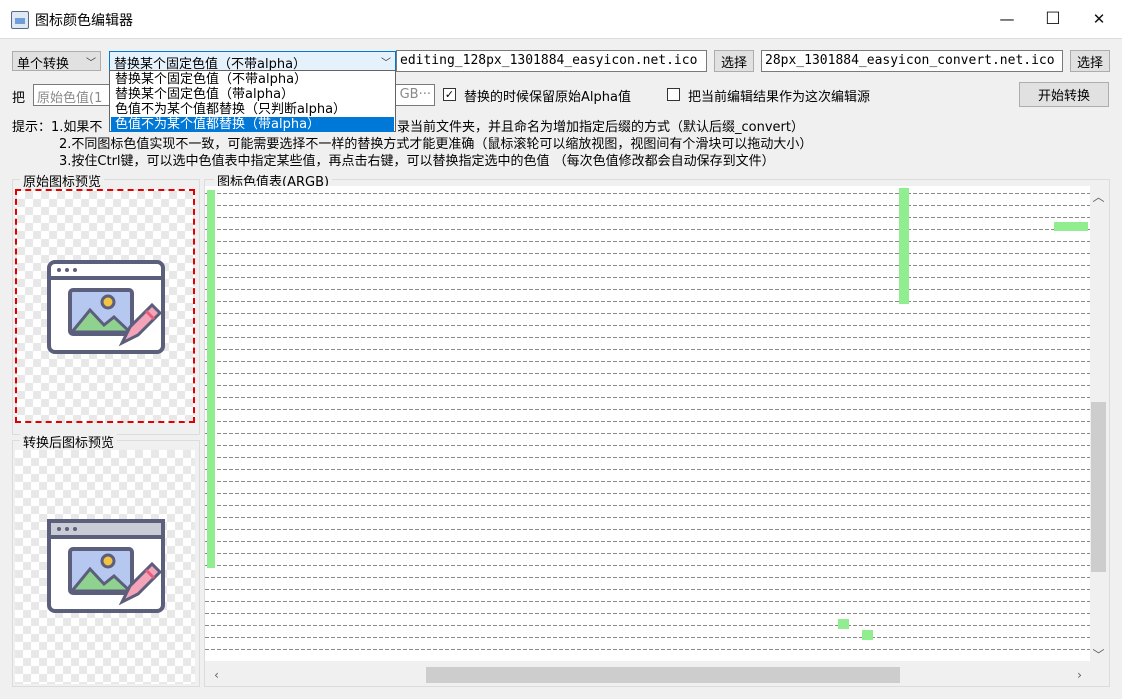 Image resolution: width=1122 pixels, height=699 pixels. Describe the element at coordinates (549, 60) in the screenshot. I see `source-file-path: editing_128px_1301884_easyicon.net.ico` at that location.